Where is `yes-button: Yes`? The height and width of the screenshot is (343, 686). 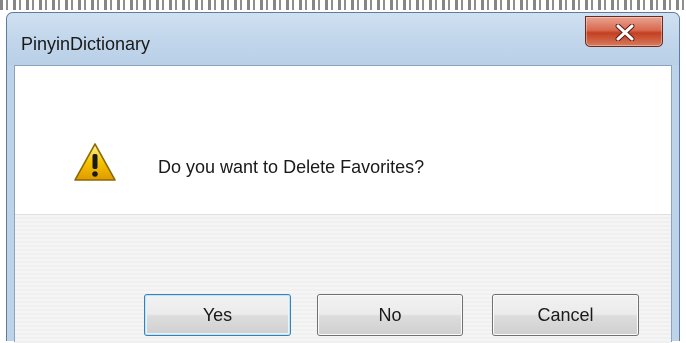
yes-button: Yes is located at coordinates (217, 315).